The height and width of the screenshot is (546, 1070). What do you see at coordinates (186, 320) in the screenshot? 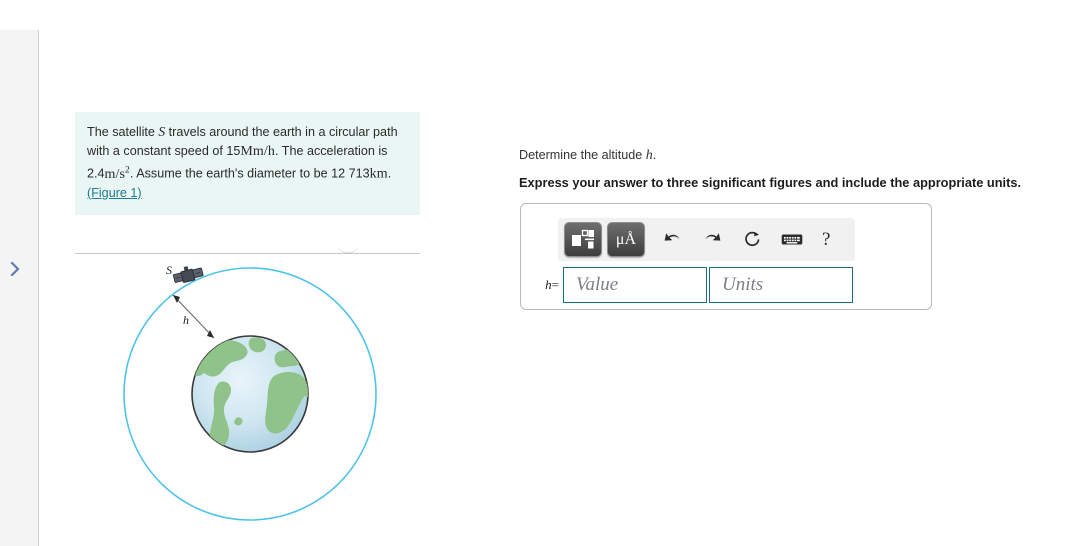
I see `altitude-label: h` at bounding box center [186, 320].